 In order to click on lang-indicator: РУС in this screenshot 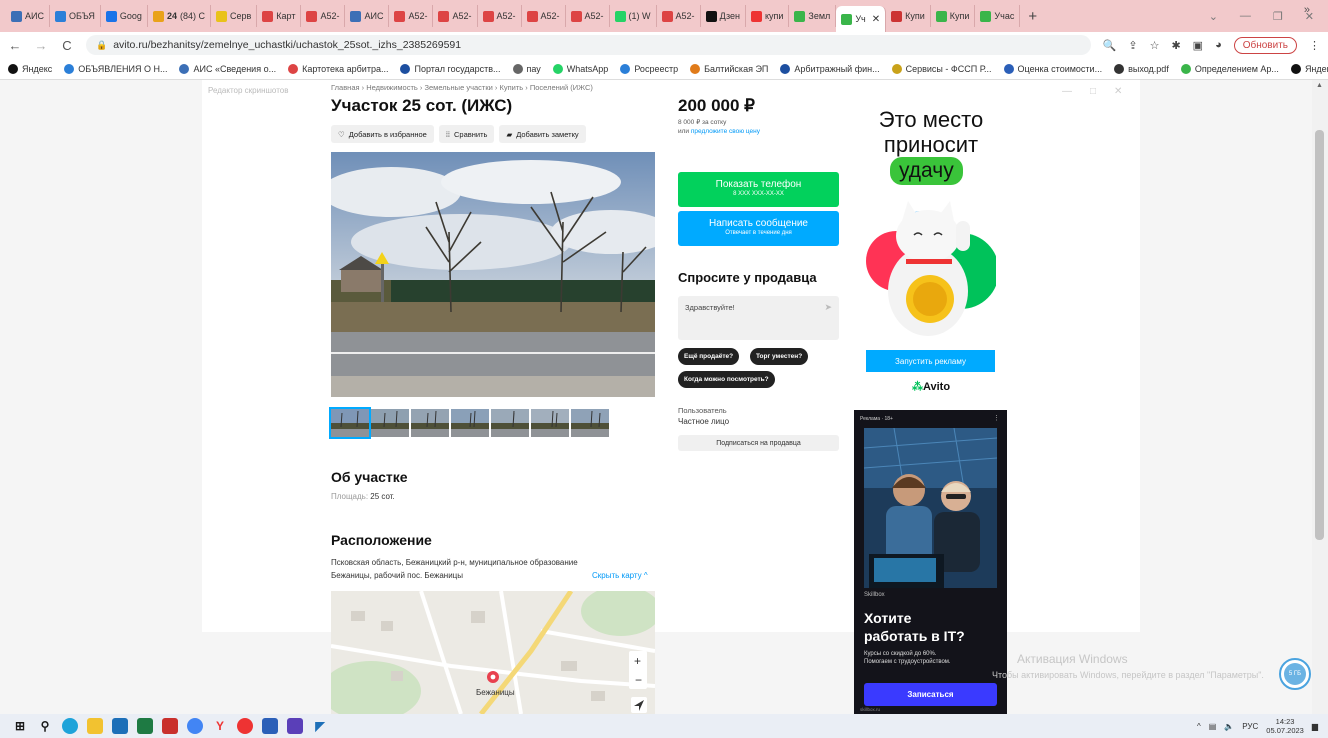, I will do `click(1250, 726)`.